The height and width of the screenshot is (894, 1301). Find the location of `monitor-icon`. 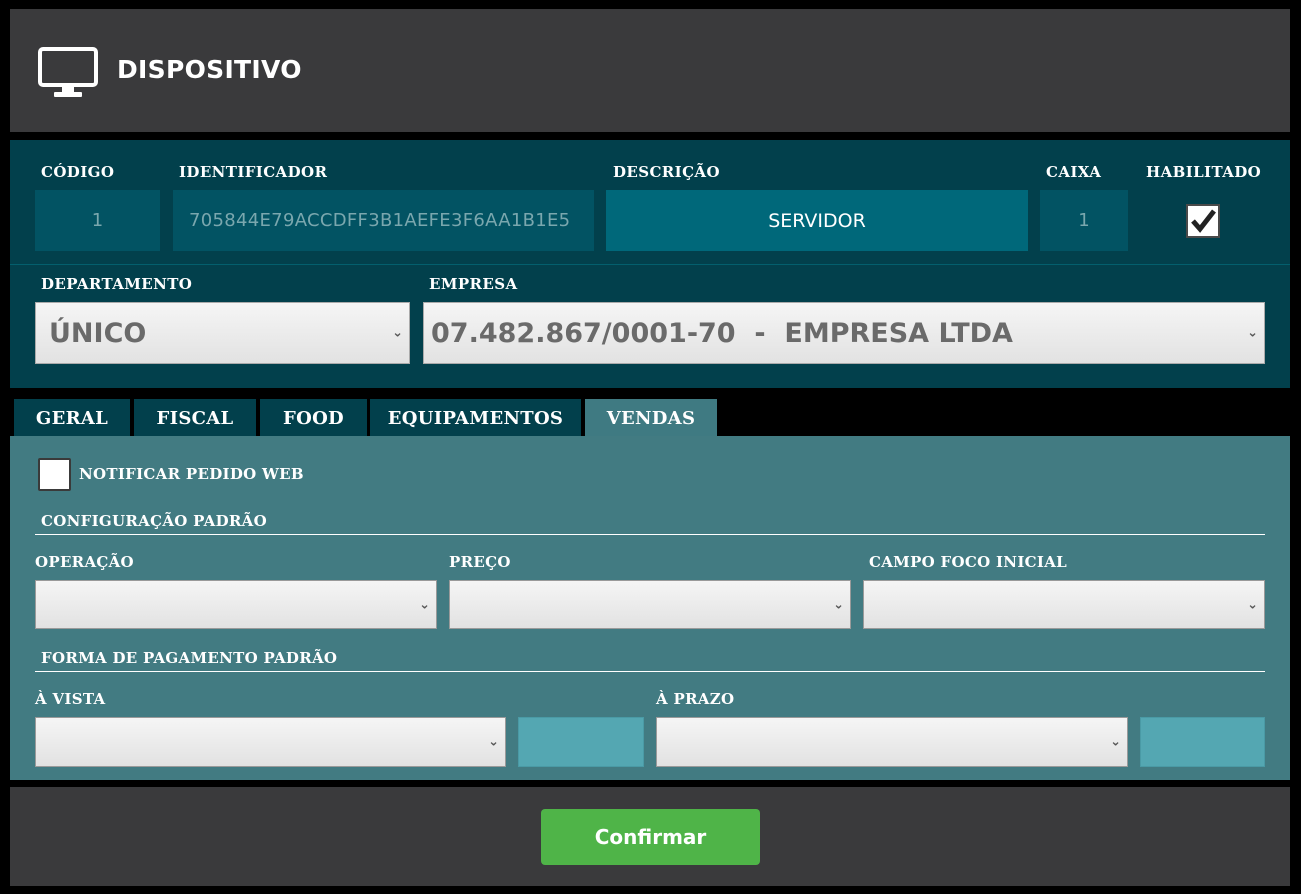

monitor-icon is located at coordinates (68, 72).